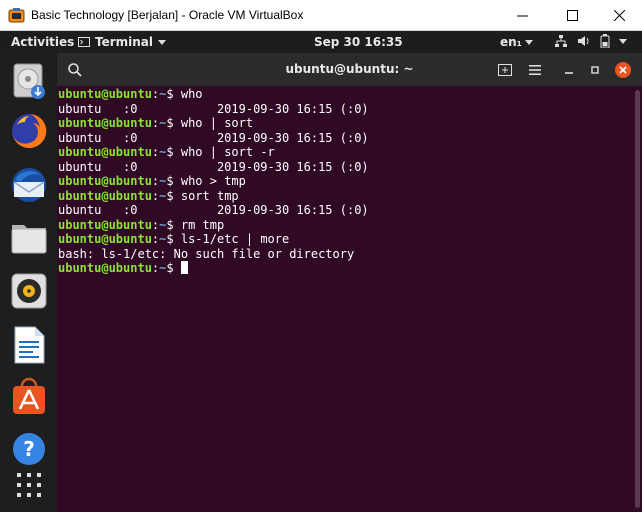 This screenshot has height=512, width=642. I want to click on battery-icon, so click(605, 41).